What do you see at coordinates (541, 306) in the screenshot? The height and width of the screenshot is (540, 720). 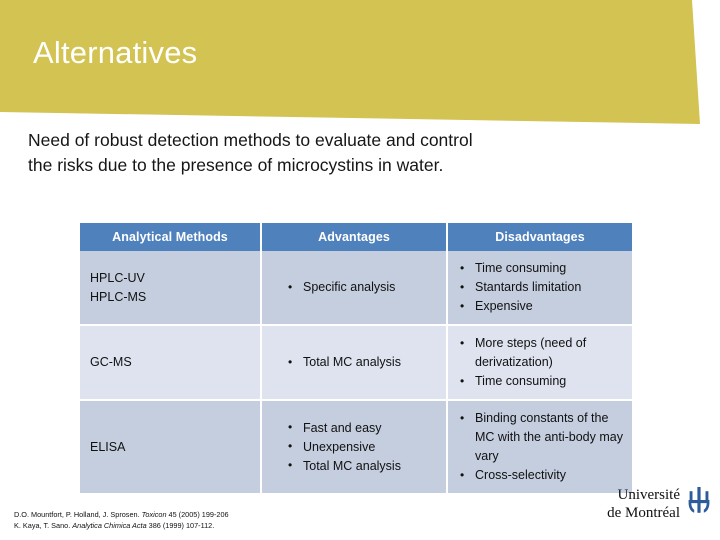 I see `list-item: Expensive` at bounding box center [541, 306].